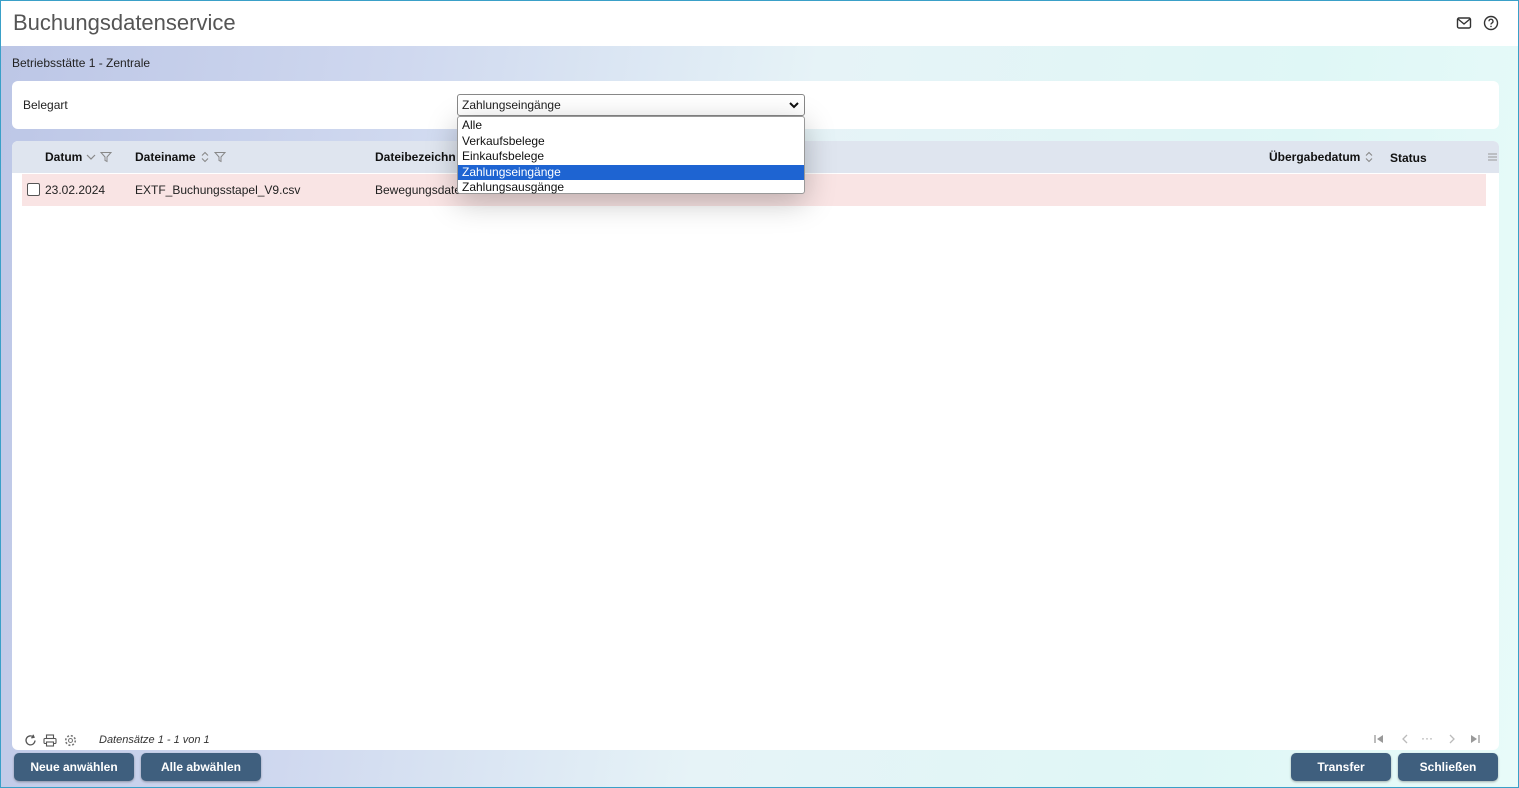 This screenshot has width=1519, height=788. Describe the element at coordinates (124, 22) in the screenshot. I see `page-title: Buchungsdatenservice` at that location.